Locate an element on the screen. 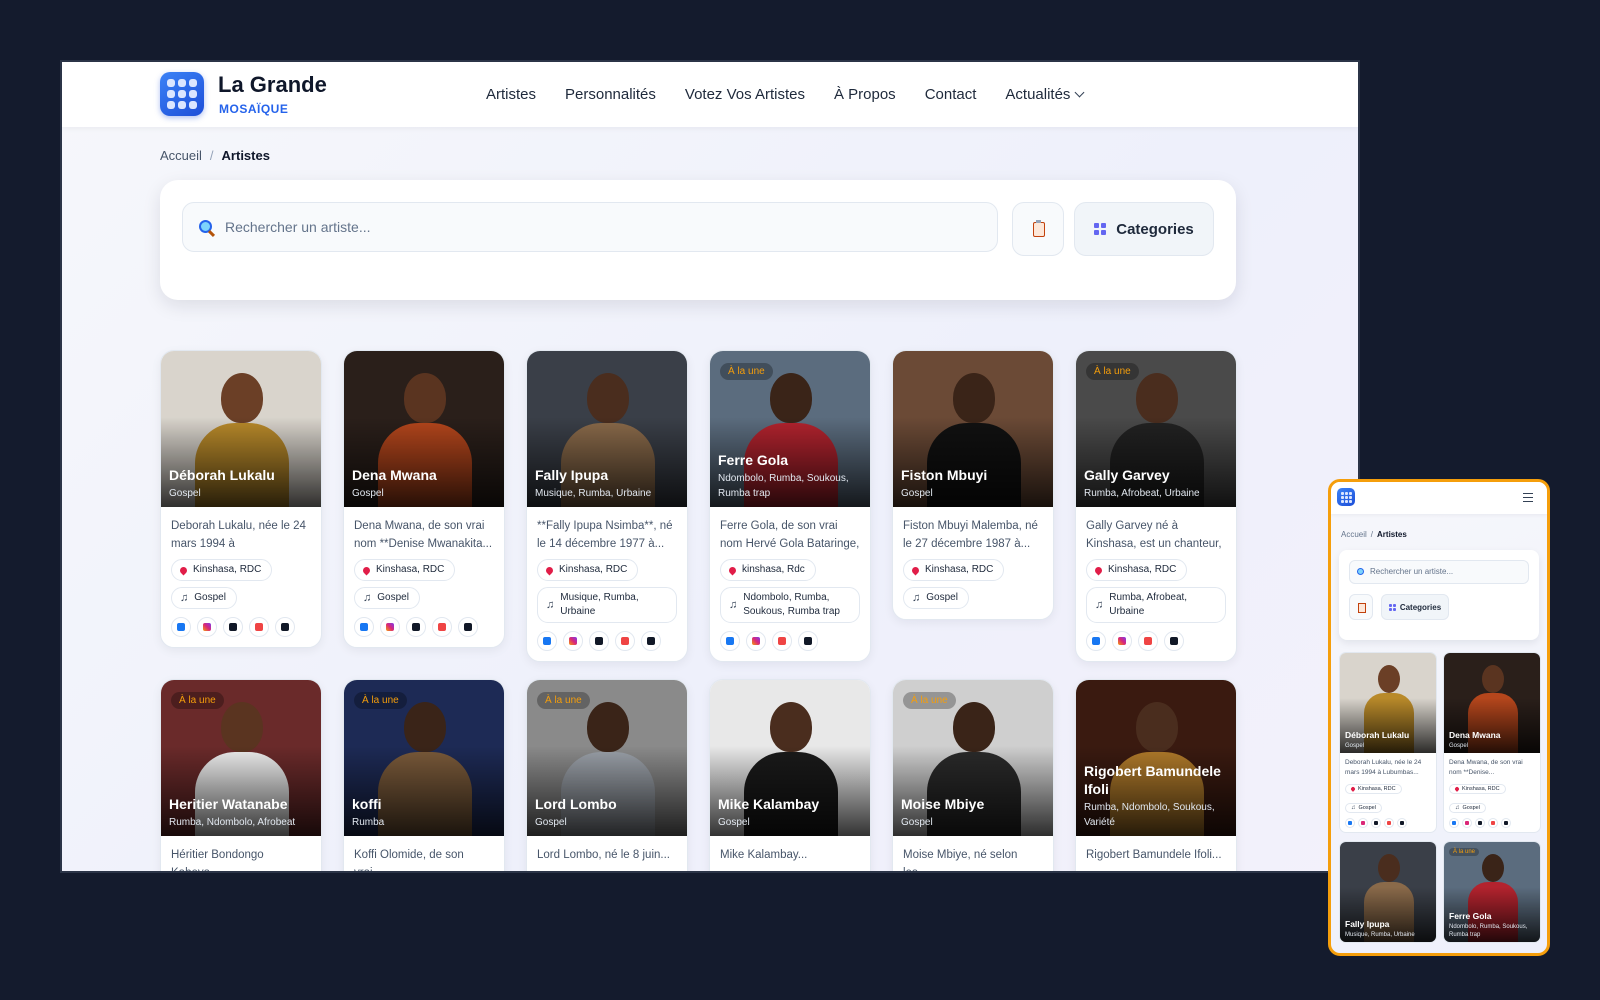 The height and width of the screenshot is (1000, 1600). artist-photo: À la une Lord Lombo Gospel is located at coordinates (607, 758).